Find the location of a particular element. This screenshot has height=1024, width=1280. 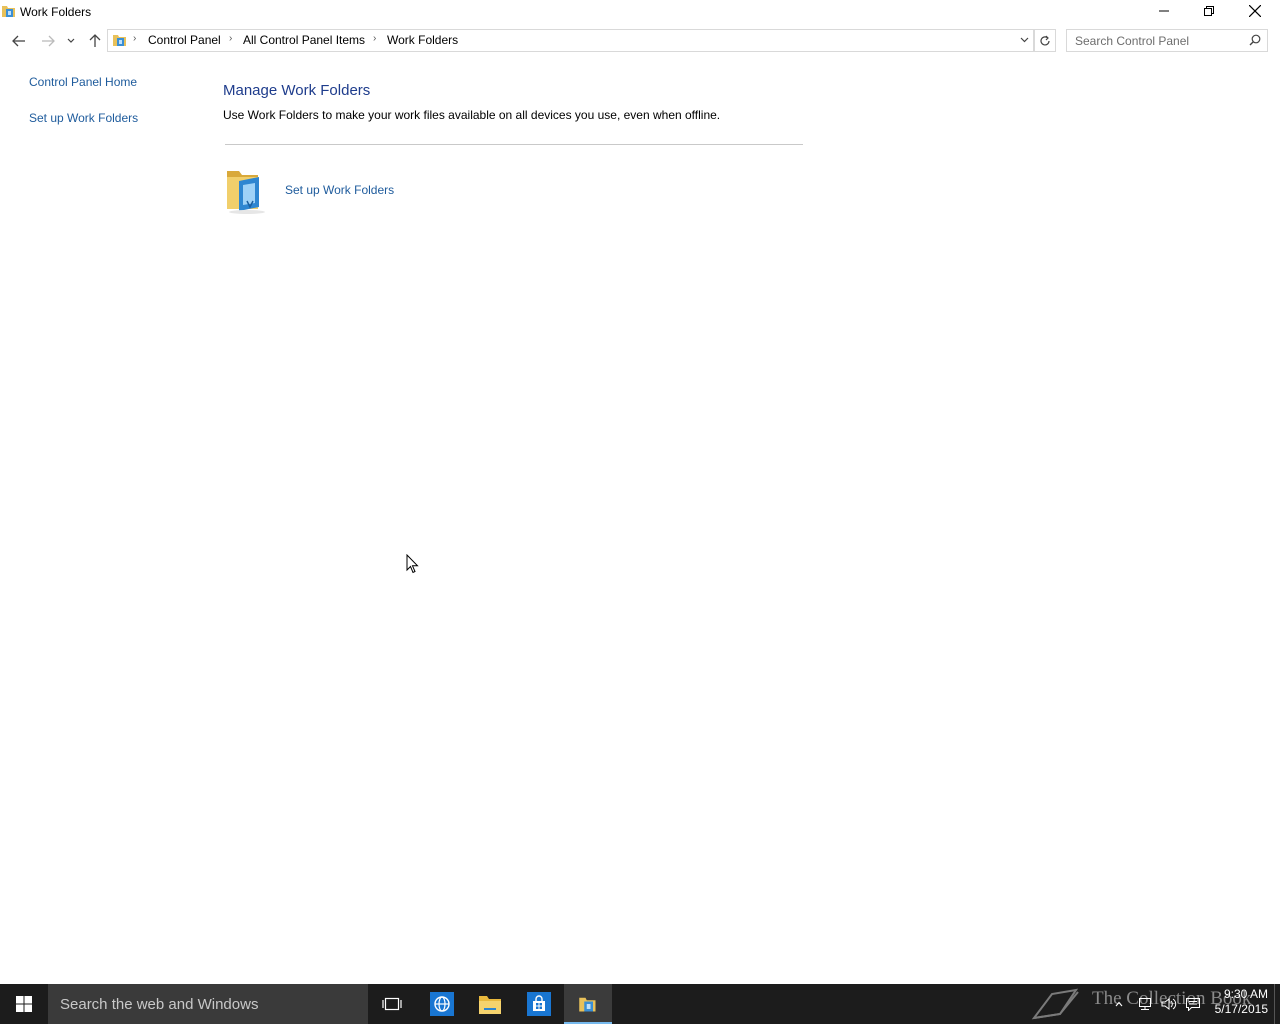

volume-button is located at coordinates (1169, 1004).